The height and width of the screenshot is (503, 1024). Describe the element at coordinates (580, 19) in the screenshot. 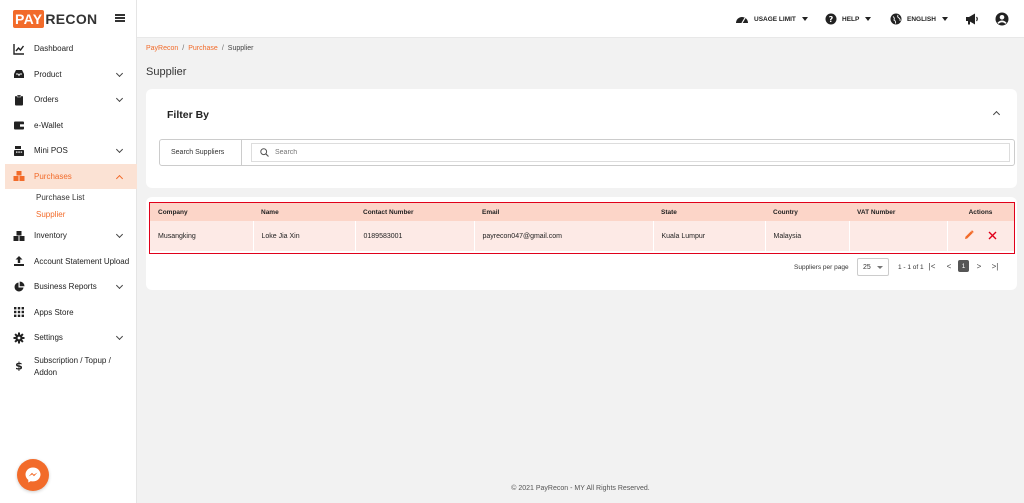

I see `topbar: USAGE LIMIT ? HELP ENGLISH` at that location.